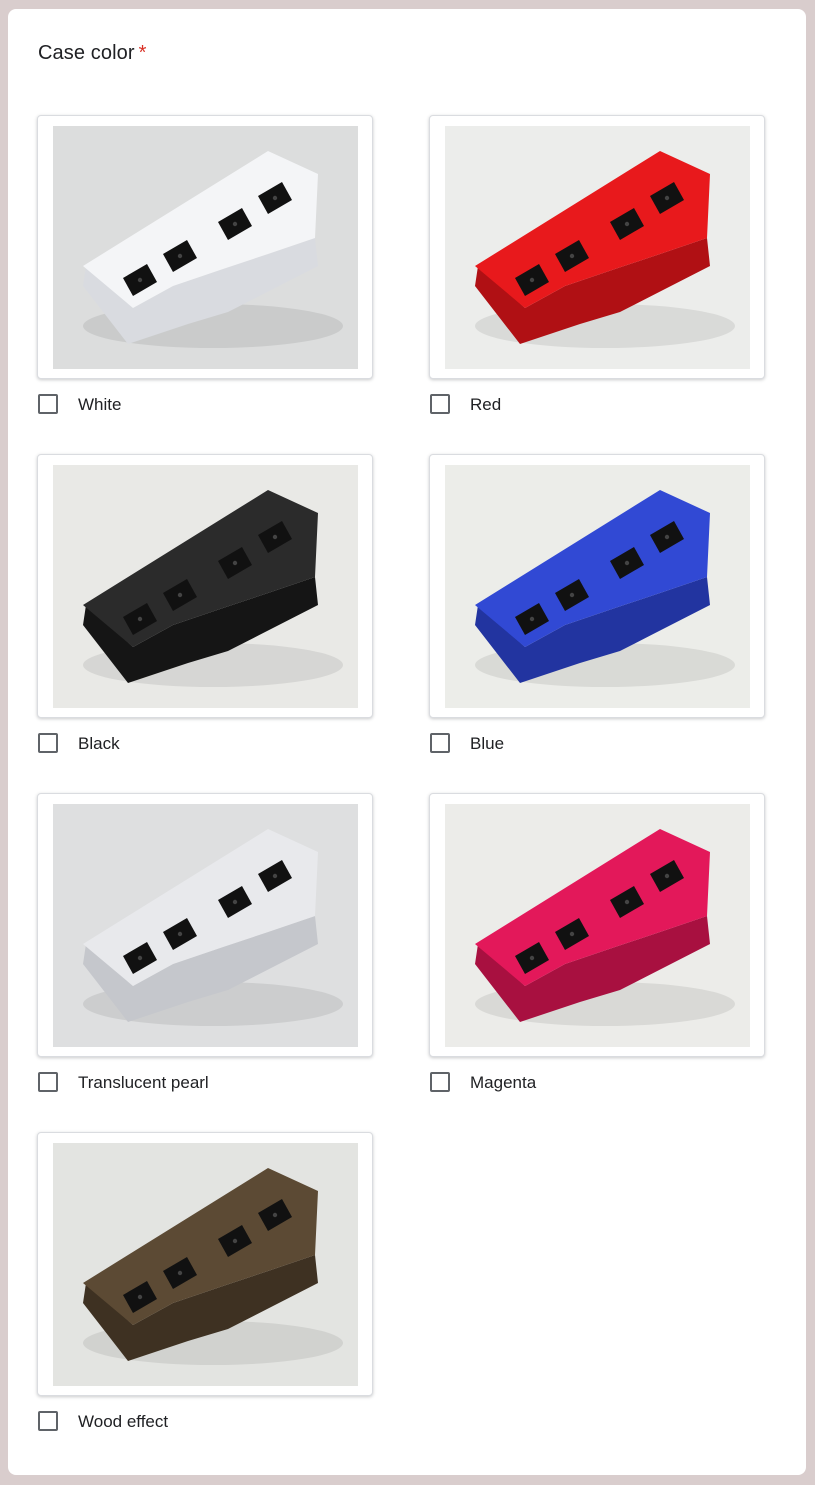 The height and width of the screenshot is (1485, 815). I want to click on case-photo-blue, so click(597, 586).